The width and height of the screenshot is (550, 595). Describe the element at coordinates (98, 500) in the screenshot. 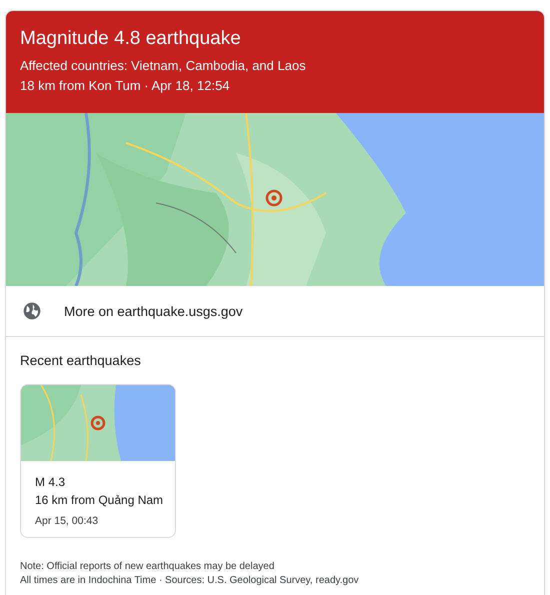

I see `quake-location: 16 km from Quảng Nam` at that location.